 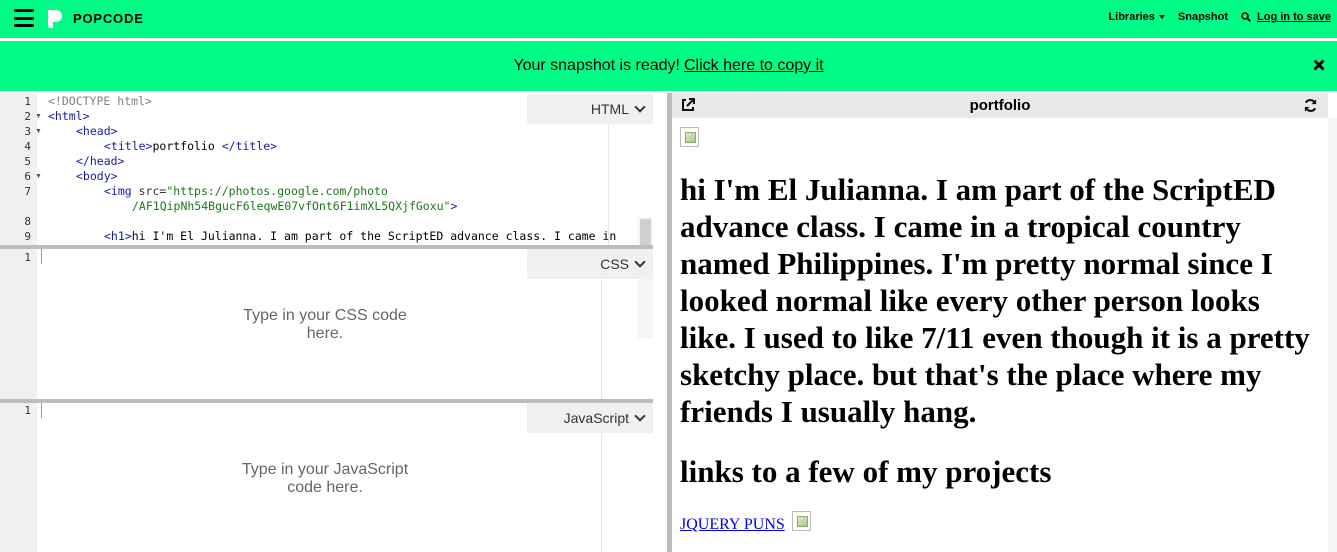 I want to click on css-editor-toggle: CSS, so click(x=590, y=264).